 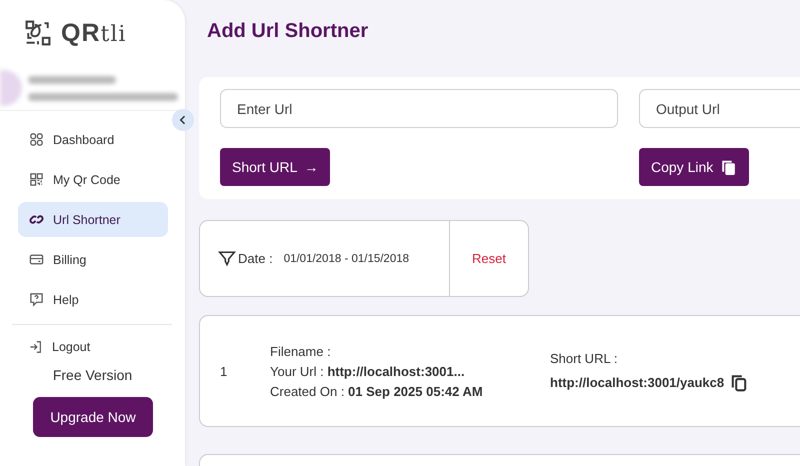 What do you see at coordinates (11, 88) in the screenshot?
I see `avatar` at bounding box center [11, 88].